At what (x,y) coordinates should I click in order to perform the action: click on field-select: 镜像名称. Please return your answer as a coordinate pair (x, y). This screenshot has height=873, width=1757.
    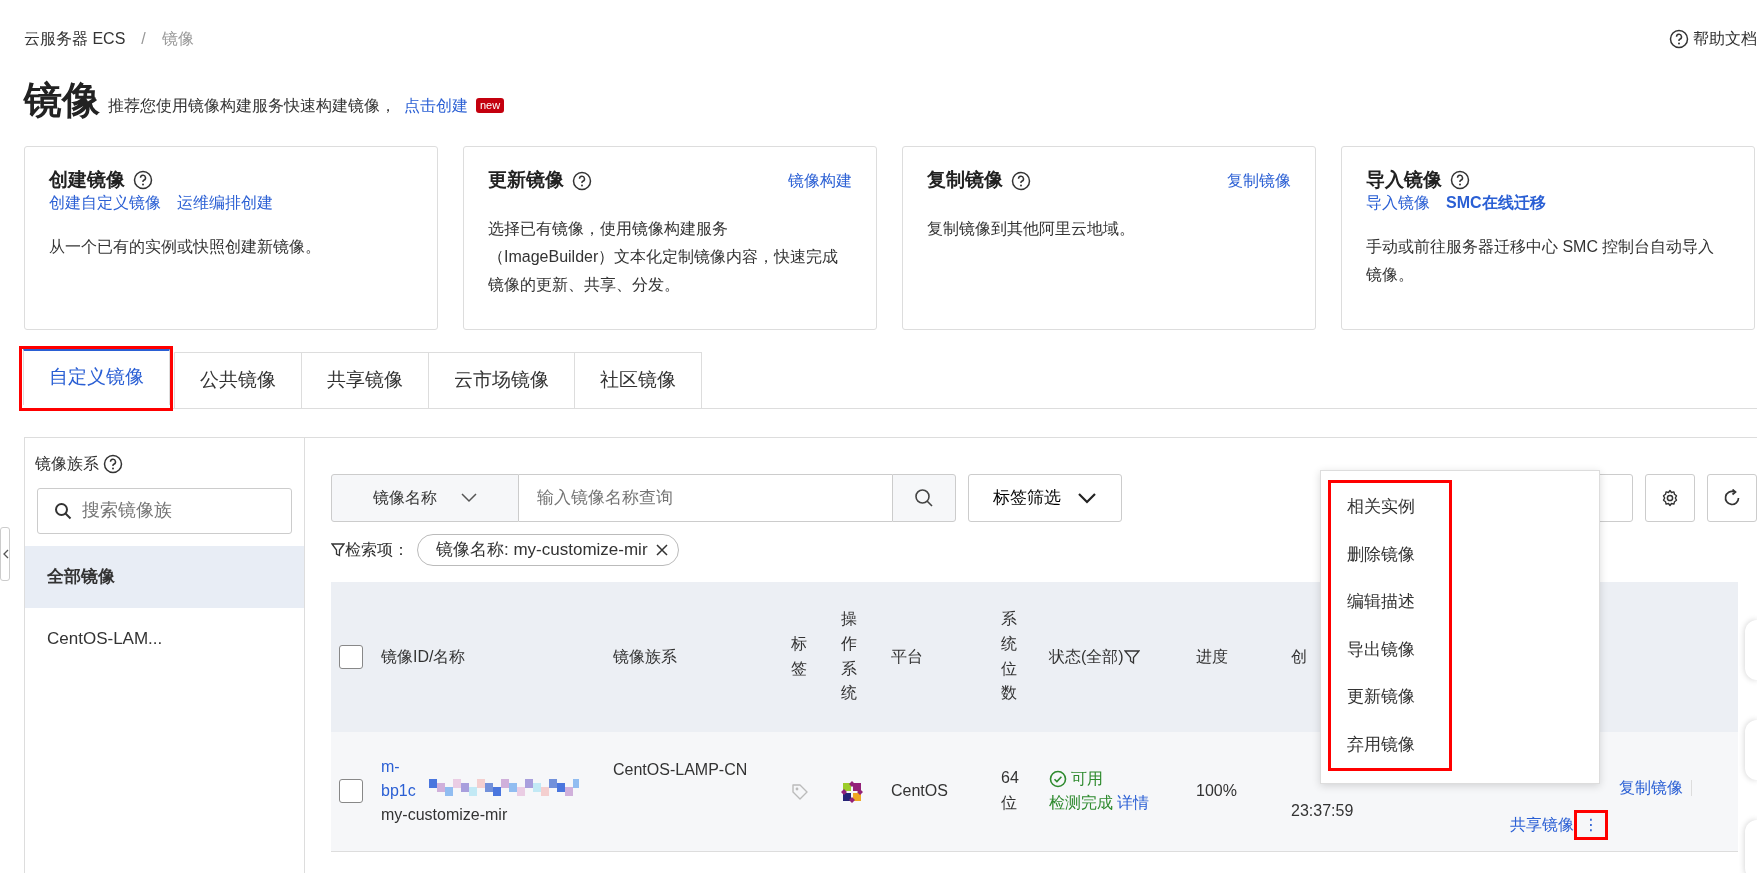
    Looking at the image, I should click on (425, 497).